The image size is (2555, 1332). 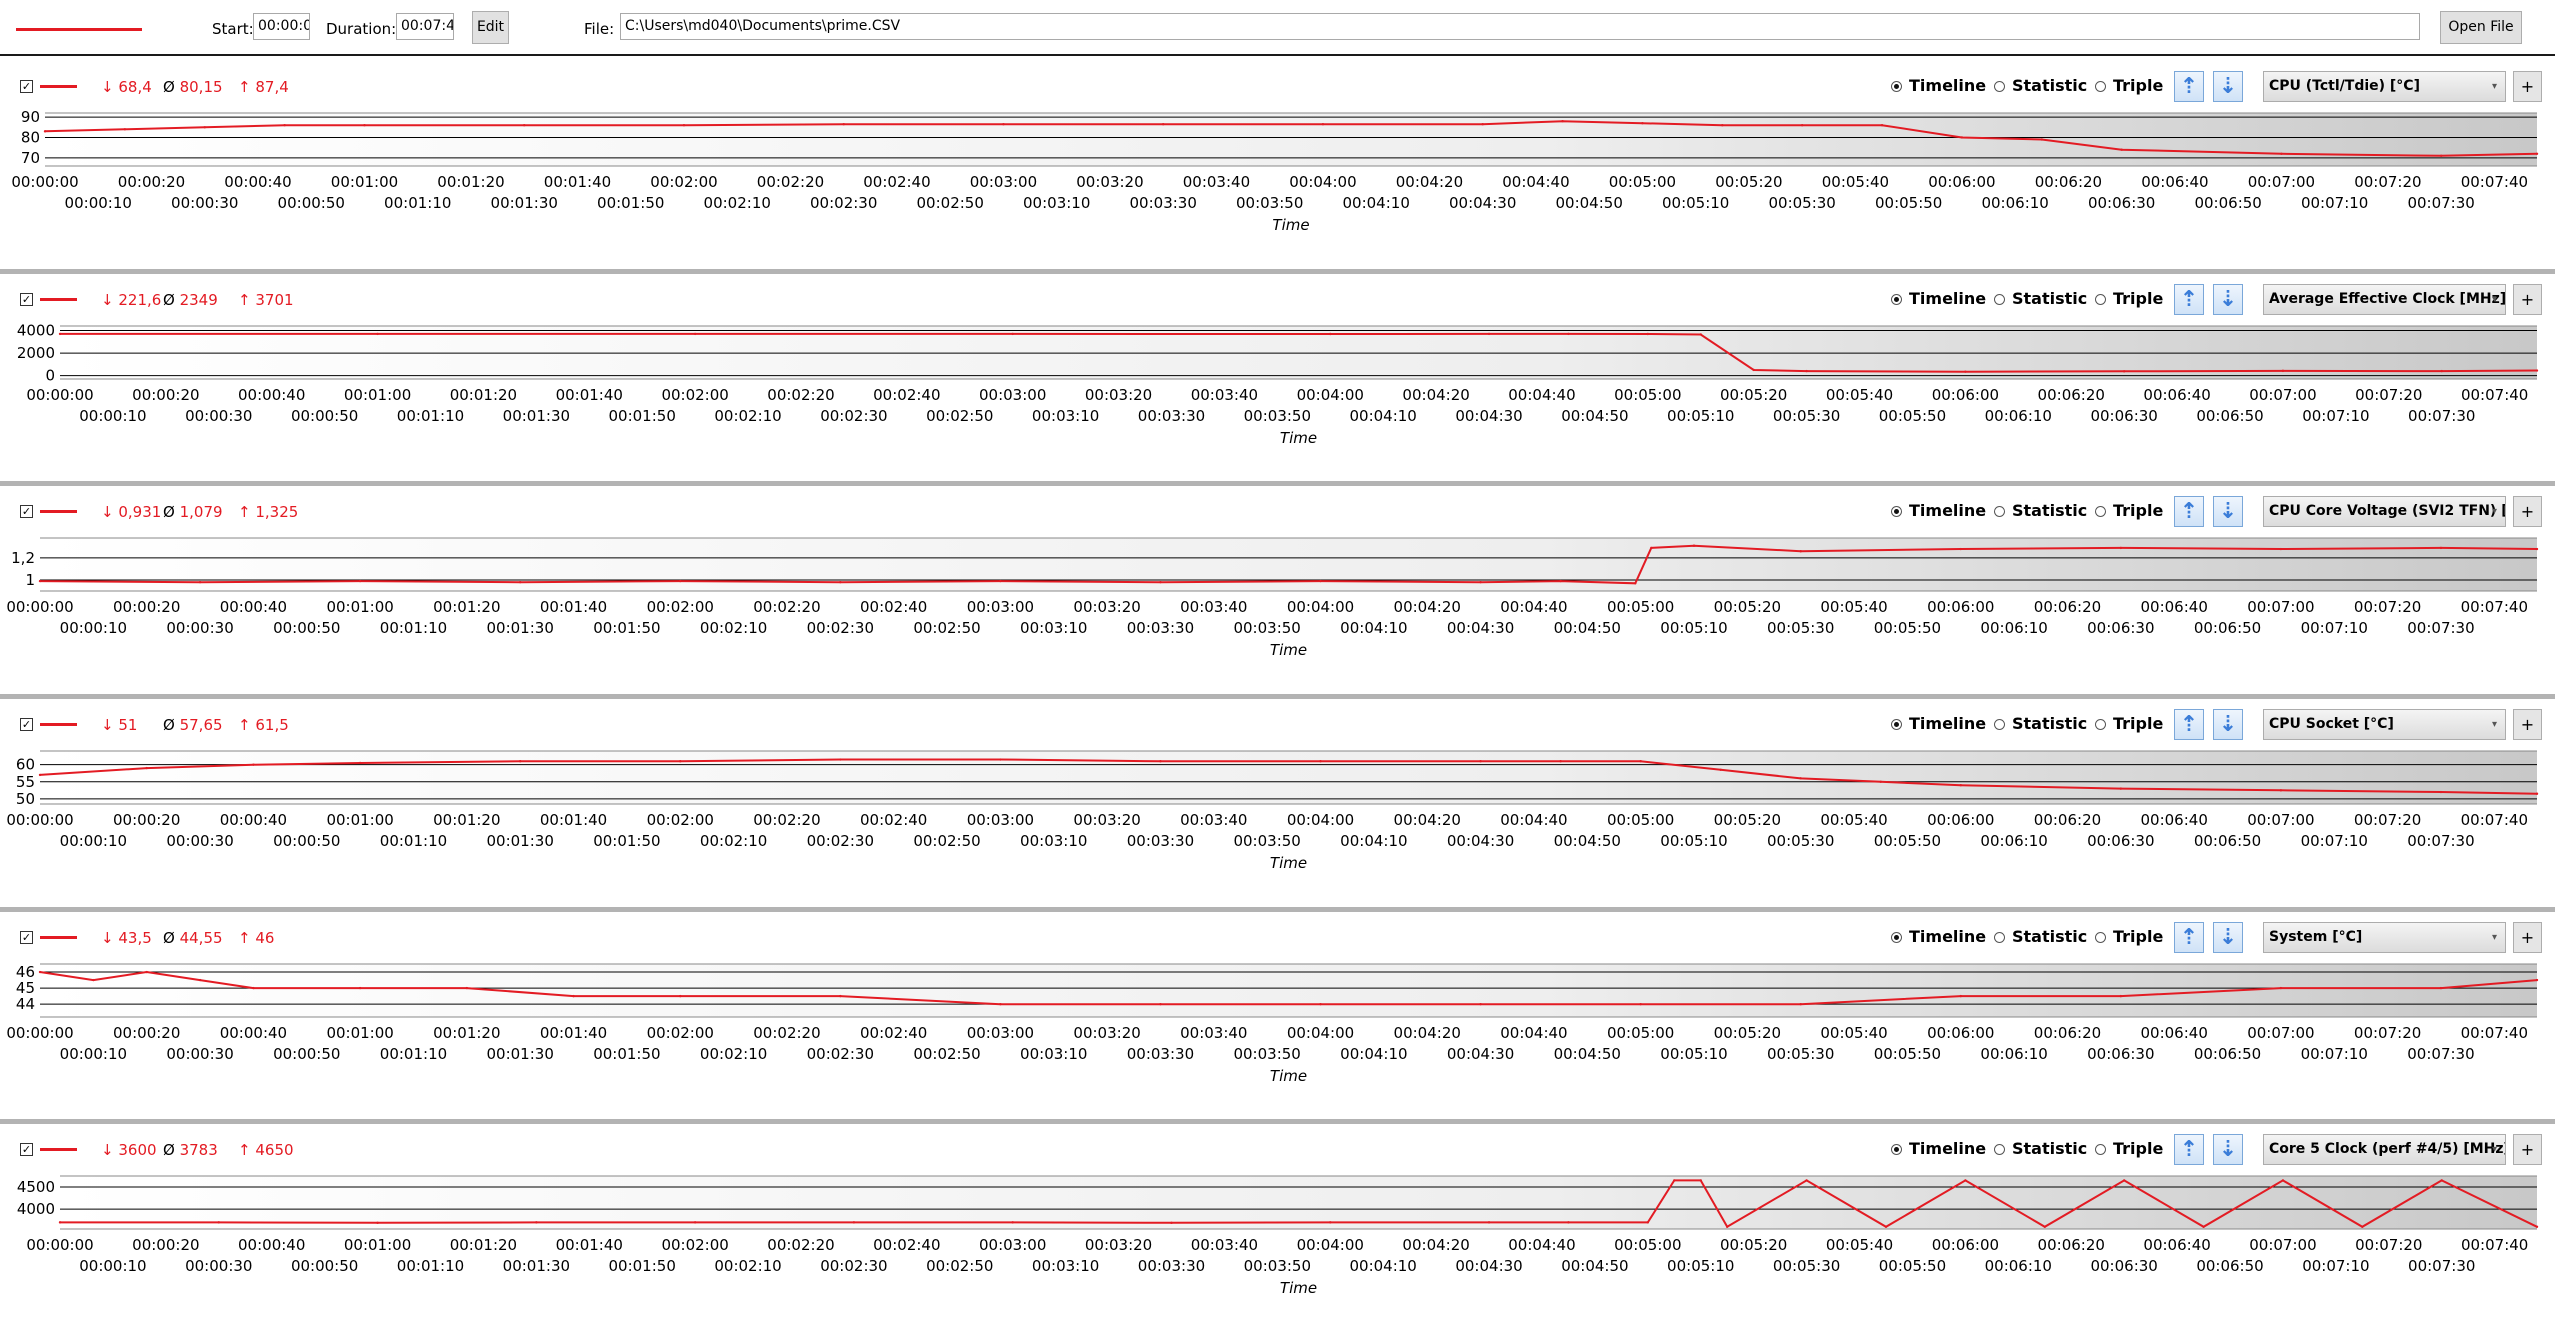 What do you see at coordinates (1520, 26) in the screenshot?
I see `file-path-input: C:\Users\md040\Documents\prime.CSV` at bounding box center [1520, 26].